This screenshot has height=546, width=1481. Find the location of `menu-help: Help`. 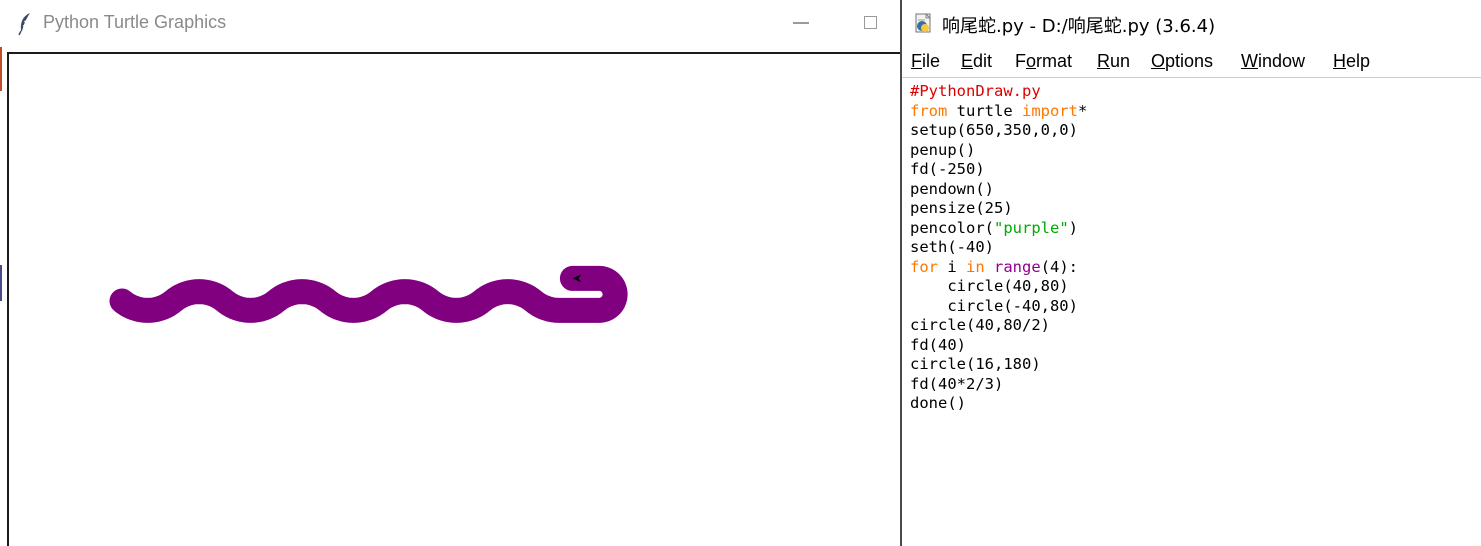

menu-help: Help is located at coordinates (1351, 61).